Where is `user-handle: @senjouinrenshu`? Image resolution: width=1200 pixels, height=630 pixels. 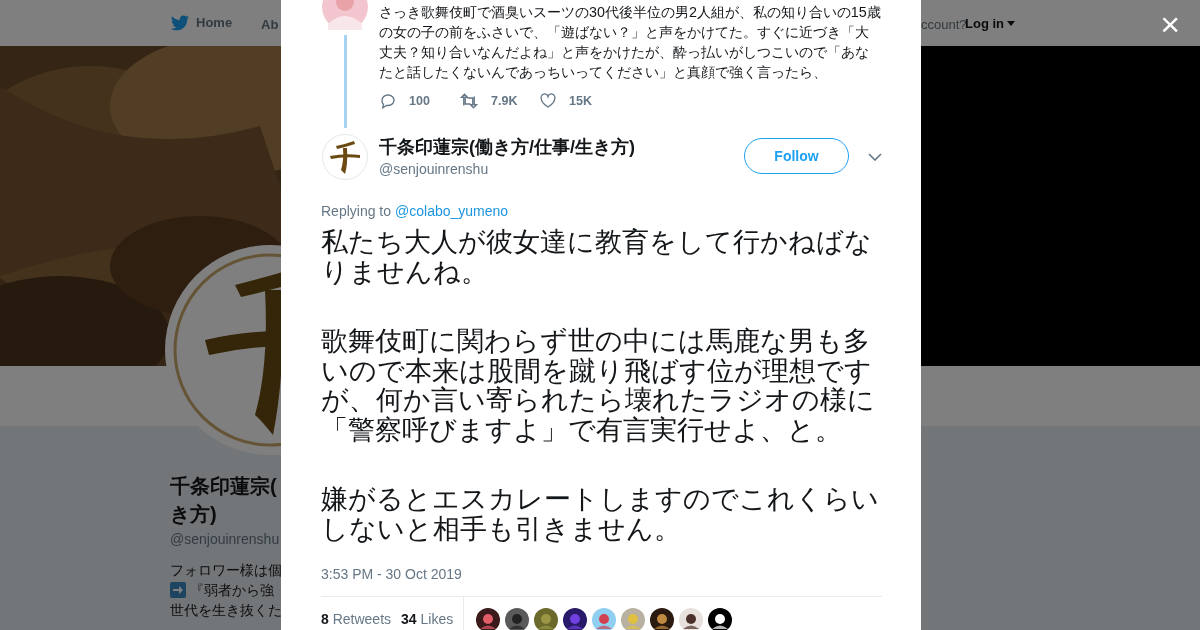
user-handle: @senjouinrenshu is located at coordinates (434, 169).